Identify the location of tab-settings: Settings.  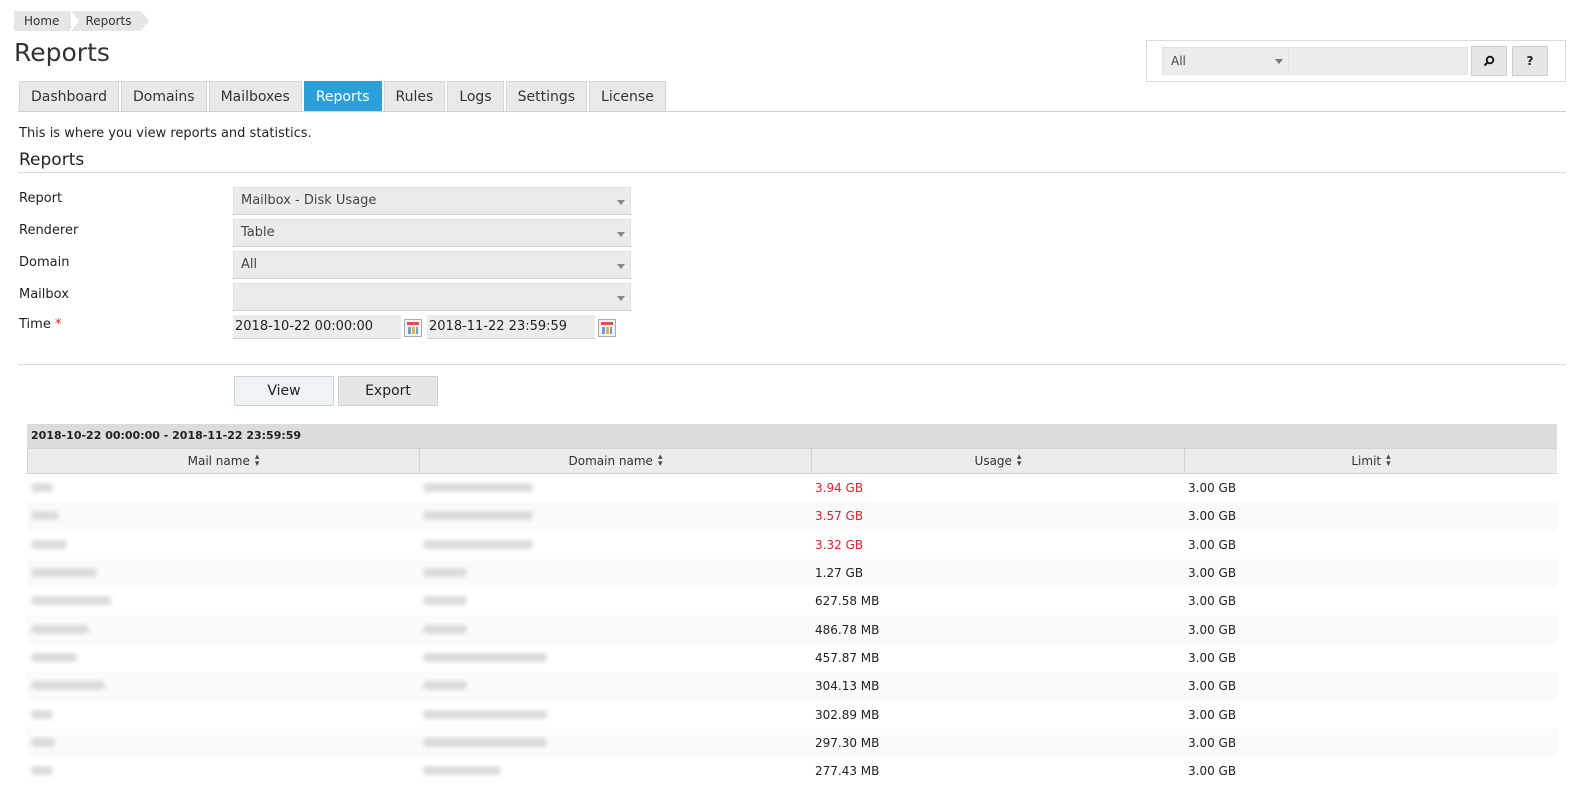
(546, 96).